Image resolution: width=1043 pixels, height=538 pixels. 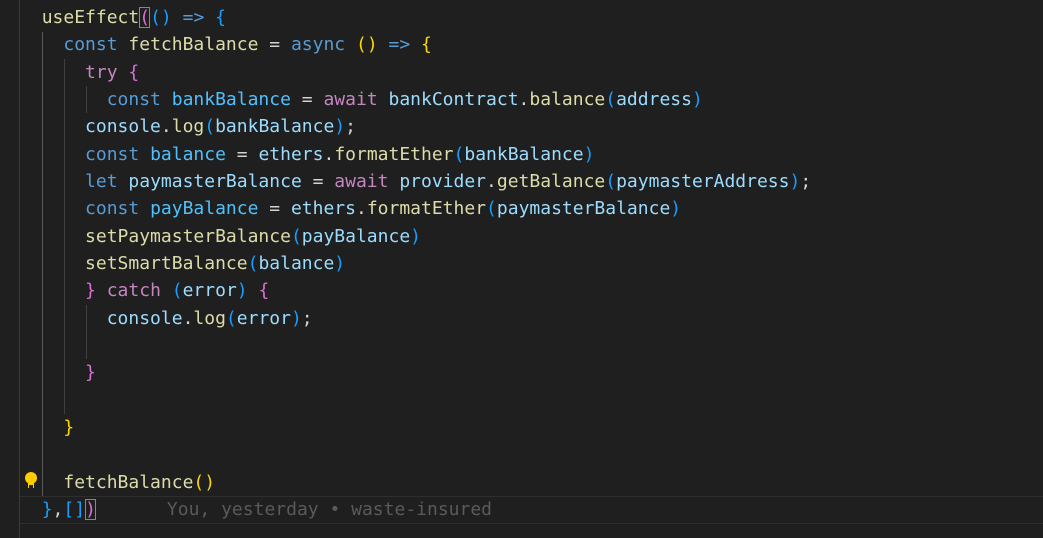 I want to click on lightbulb-icon, so click(x=31, y=481).